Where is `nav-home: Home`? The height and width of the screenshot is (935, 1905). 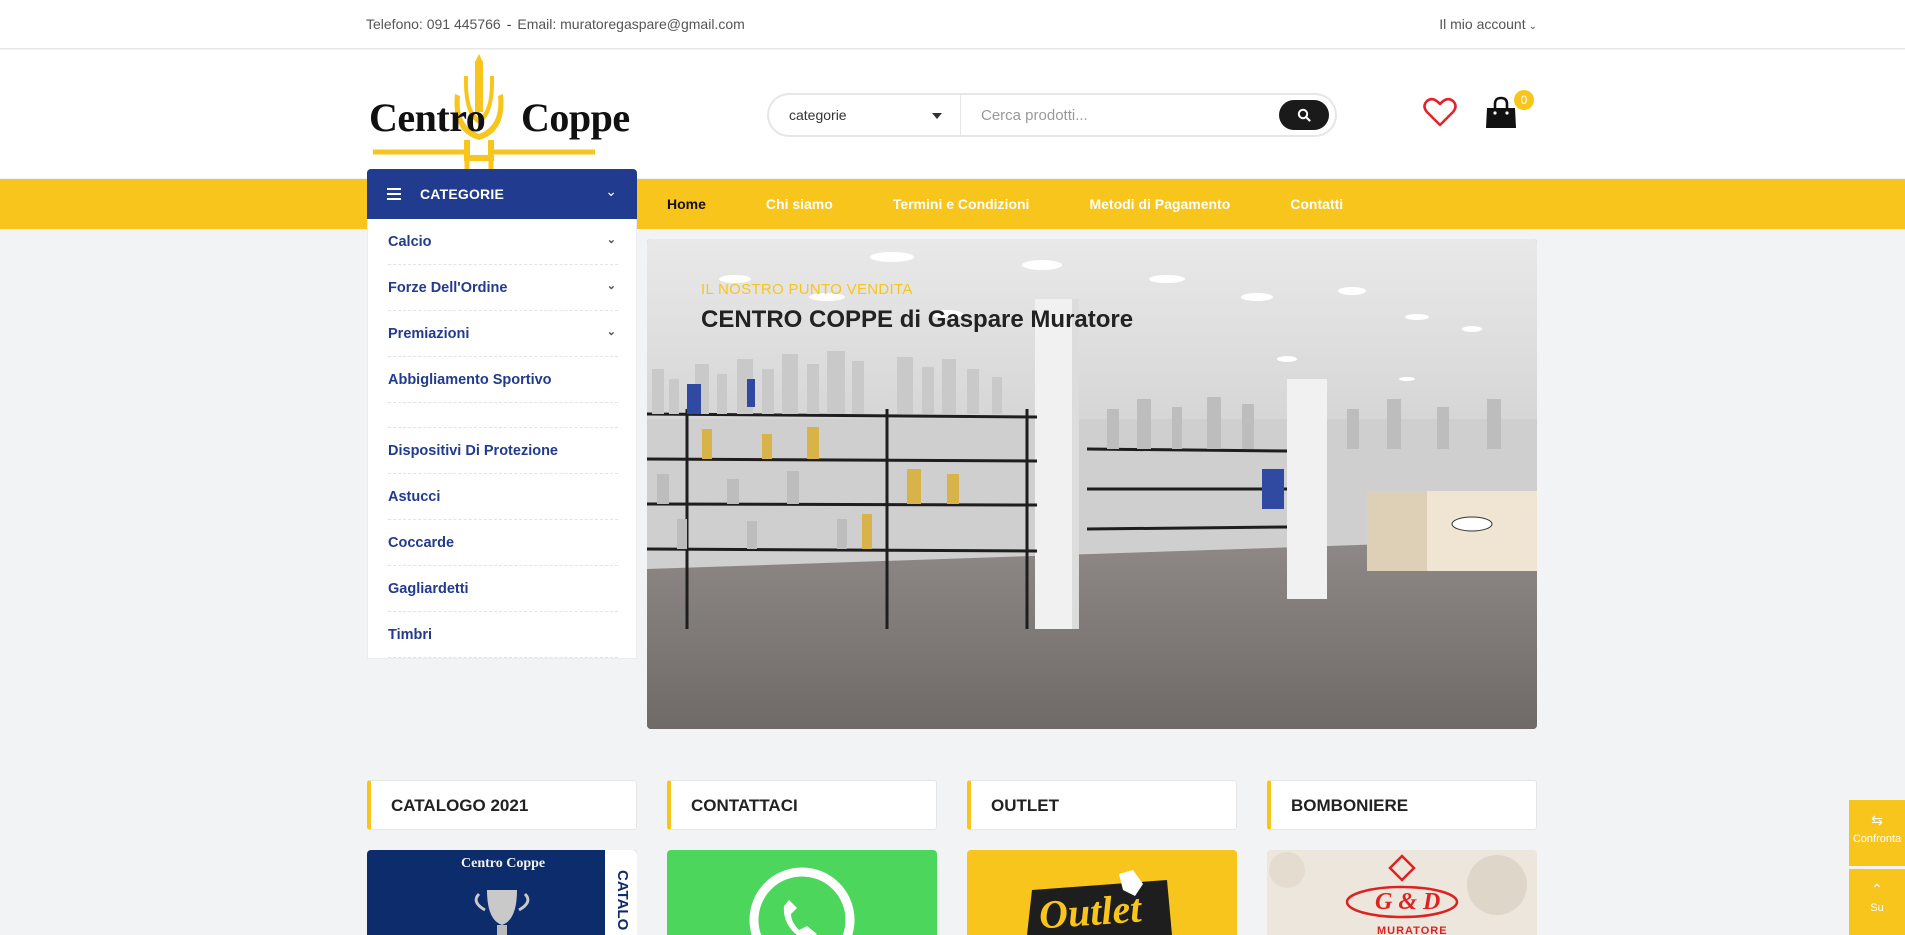 nav-home: Home is located at coordinates (686, 204).